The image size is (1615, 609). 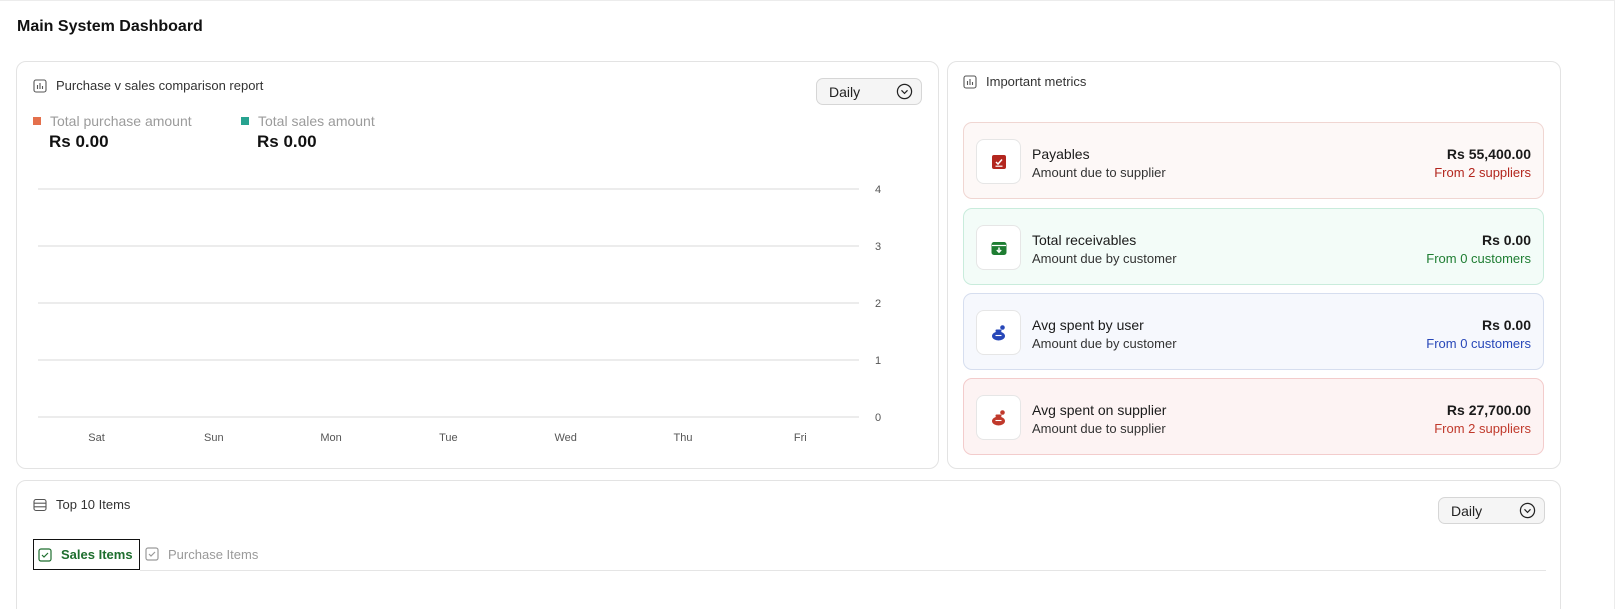 What do you see at coordinates (565, 438) in the screenshot?
I see `x-tick-label: Wed` at bounding box center [565, 438].